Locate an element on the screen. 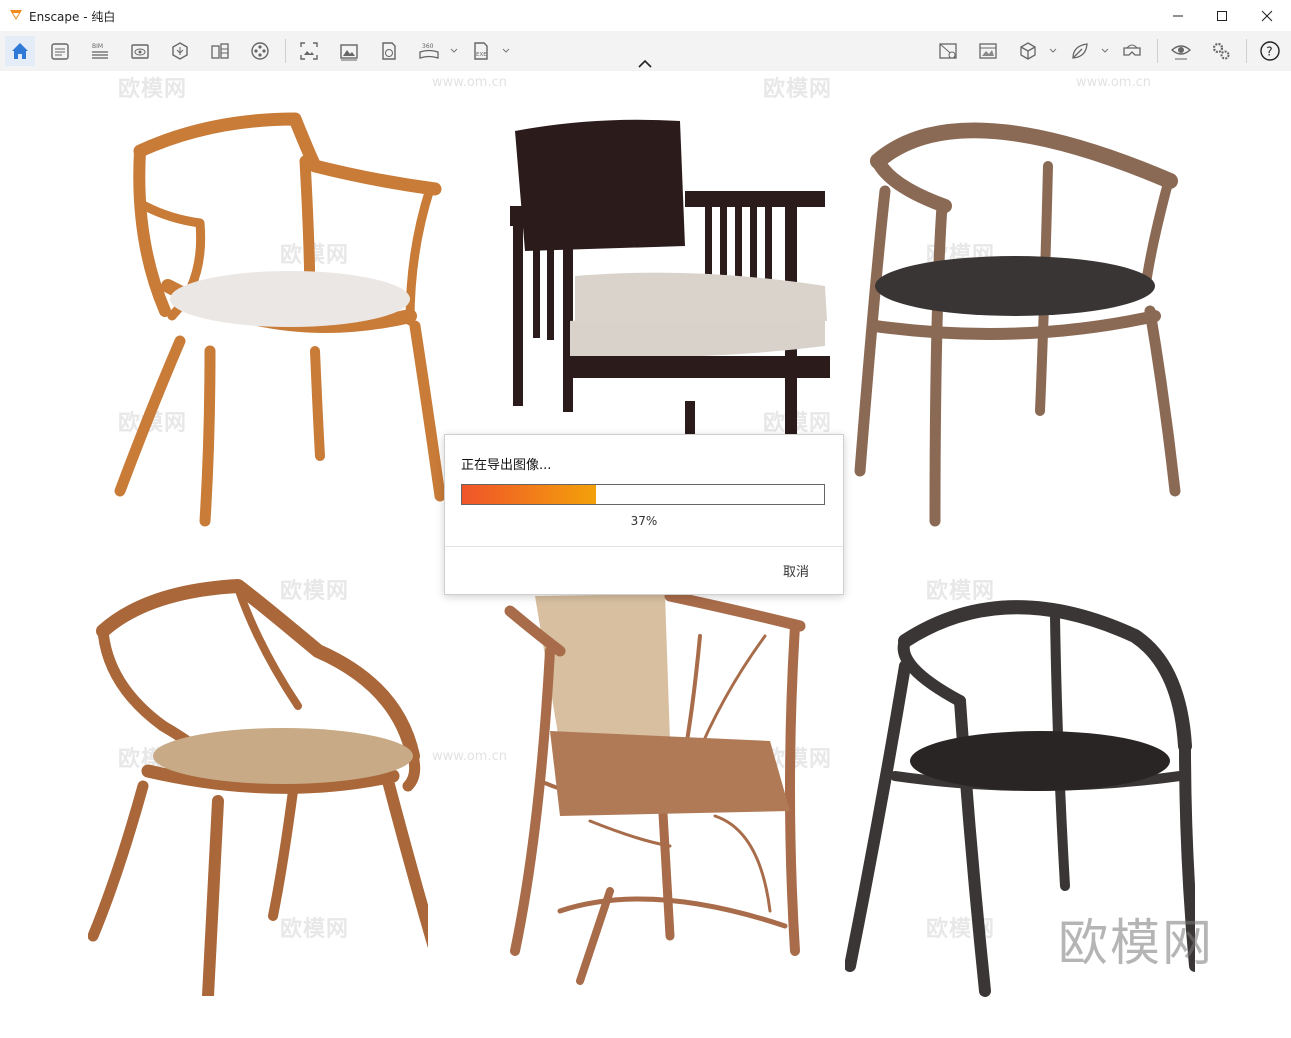 The height and width of the screenshot is (1038, 1291). dialog-divider is located at coordinates (644, 546).